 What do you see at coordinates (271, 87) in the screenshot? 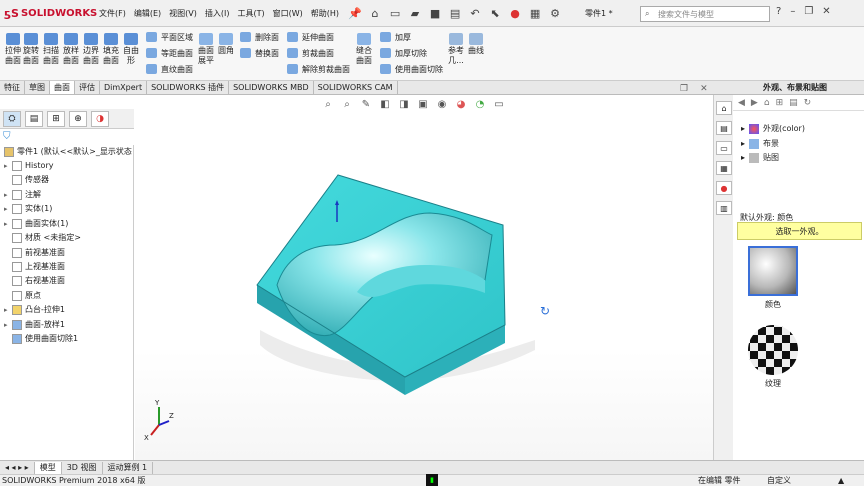
I see `tab-mbd: SOLIDWORKS MBD` at bounding box center [271, 87].